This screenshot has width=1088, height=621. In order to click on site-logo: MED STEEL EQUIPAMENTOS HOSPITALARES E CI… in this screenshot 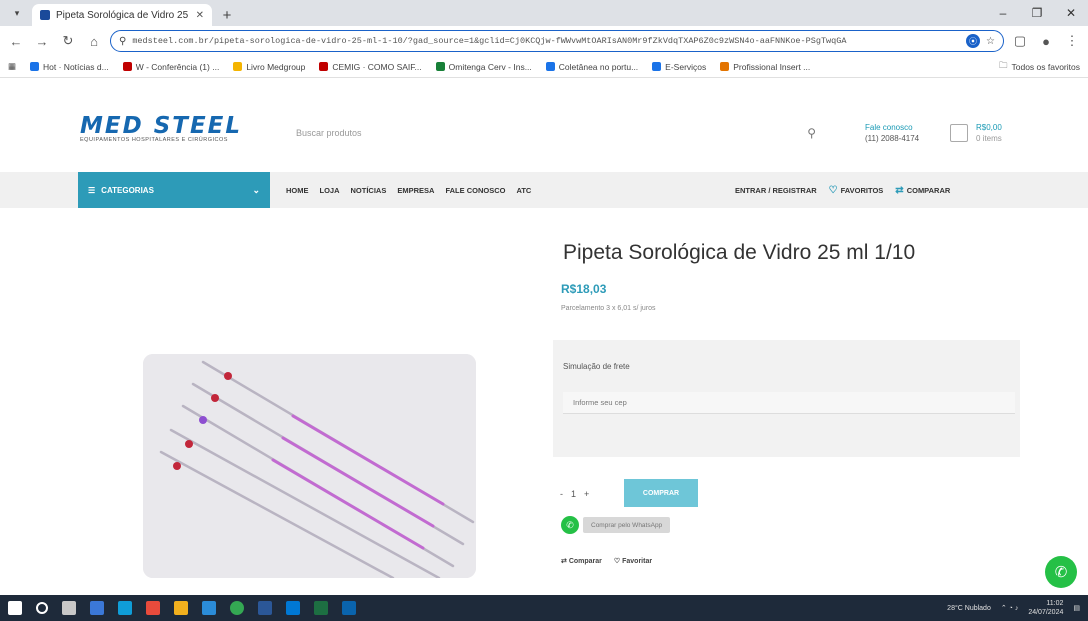, I will do `click(161, 128)`.